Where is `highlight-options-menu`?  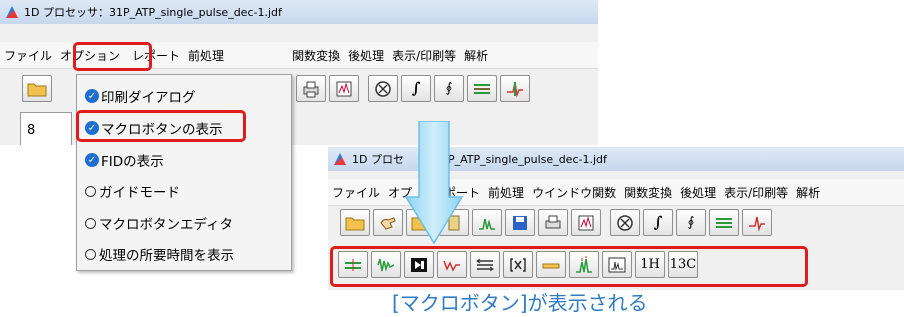 highlight-options-menu is located at coordinates (112, 56).